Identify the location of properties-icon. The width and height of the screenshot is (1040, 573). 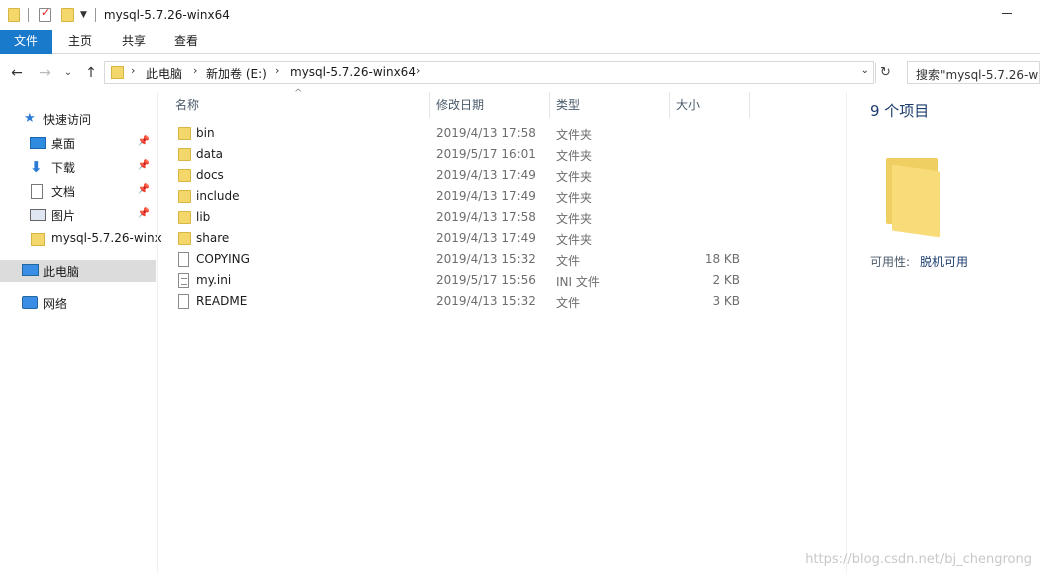
(45, 14).